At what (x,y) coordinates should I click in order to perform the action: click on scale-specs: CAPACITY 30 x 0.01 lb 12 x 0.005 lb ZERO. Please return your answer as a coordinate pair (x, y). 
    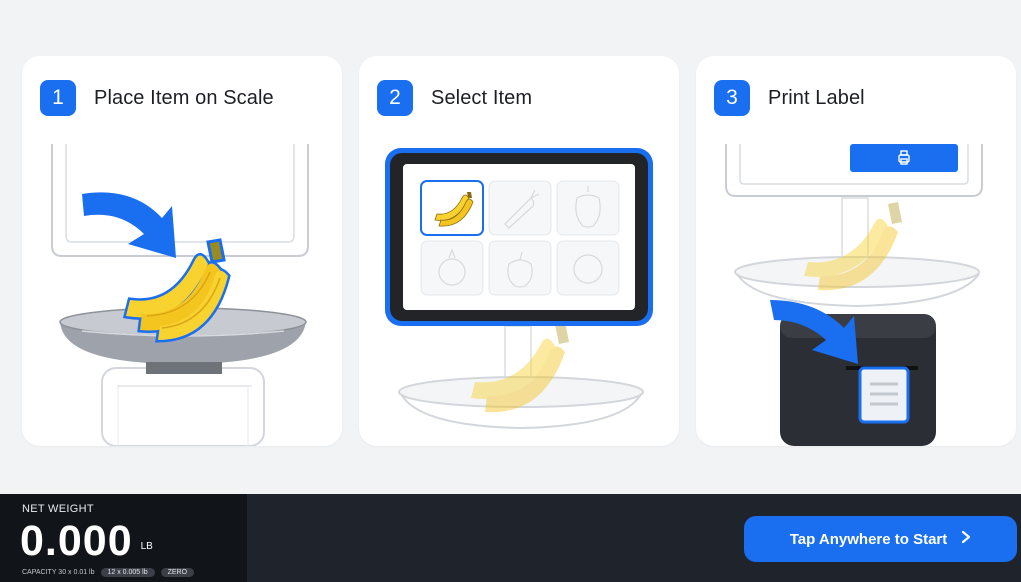
    Looking at the image, I should click on (108, 572).